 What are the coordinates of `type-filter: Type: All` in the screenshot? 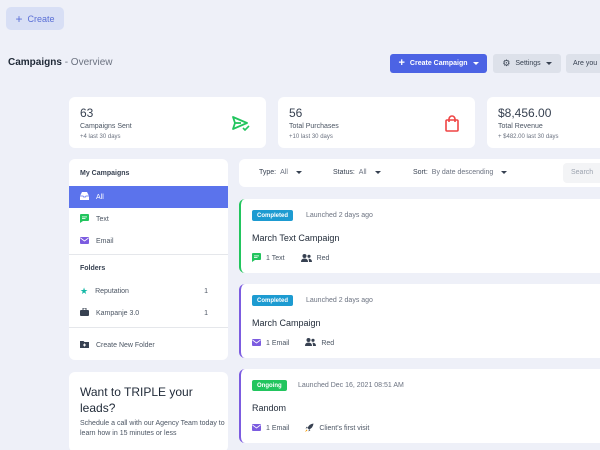 It's located at (280, 172).